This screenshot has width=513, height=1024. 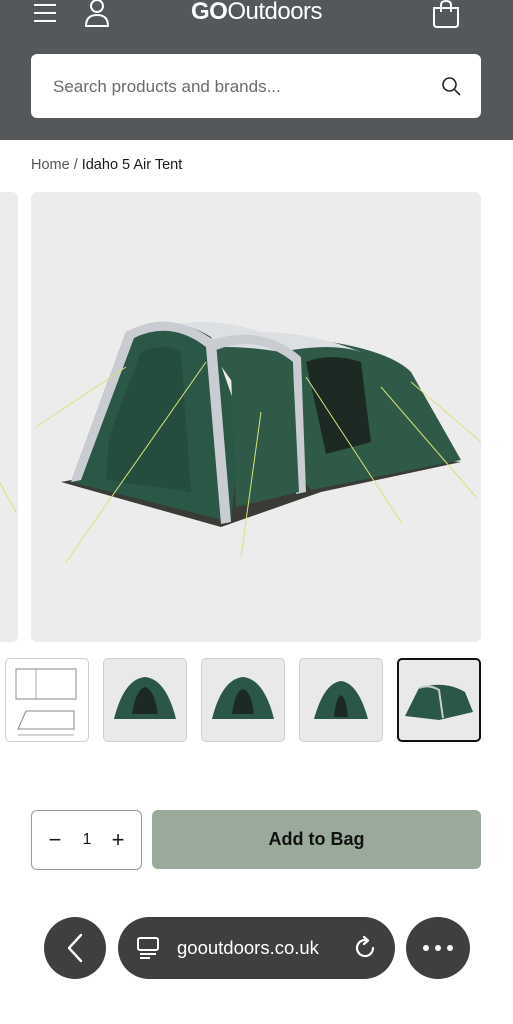 I want to click on previous-slide-peek, so click(x=9, y=417).